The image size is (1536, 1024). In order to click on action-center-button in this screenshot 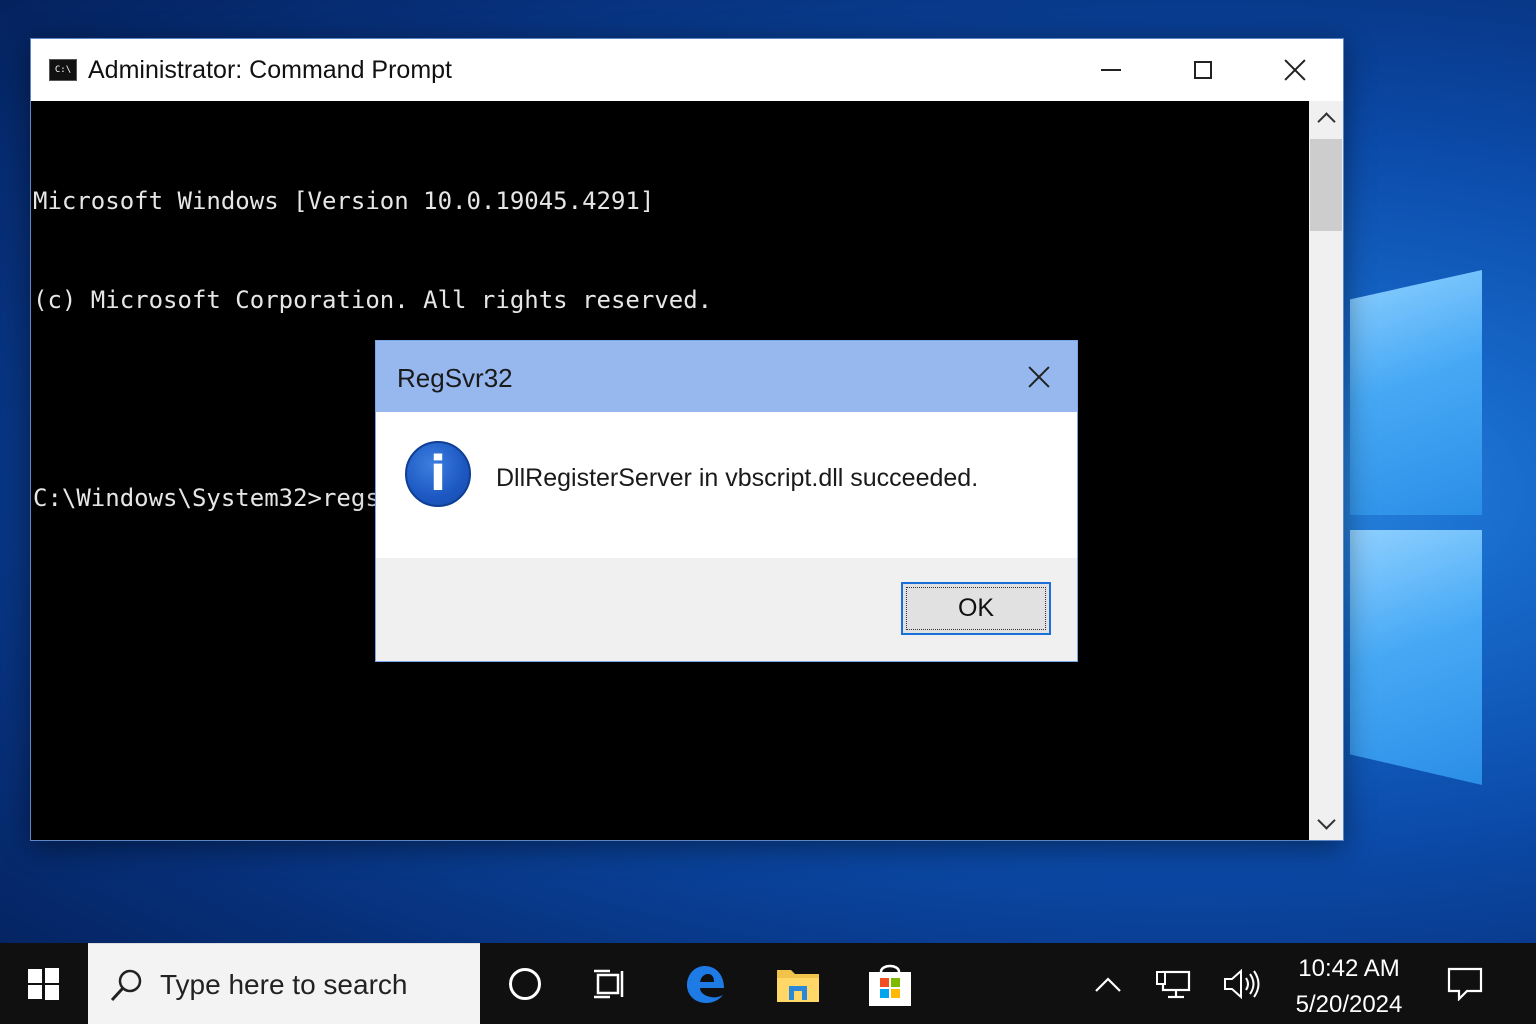, I will do `click(1465, 983)`.